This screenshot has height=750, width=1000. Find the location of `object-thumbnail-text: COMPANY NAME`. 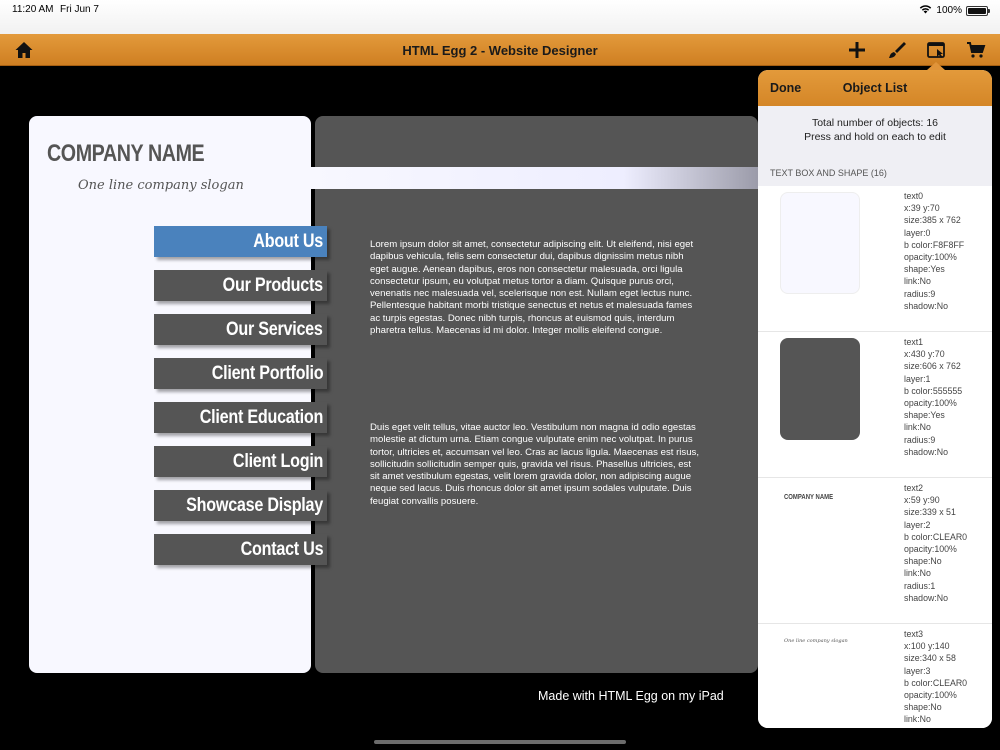

object-thumbnail-text: COMPANY NAME is located at coordinates (809, 497).